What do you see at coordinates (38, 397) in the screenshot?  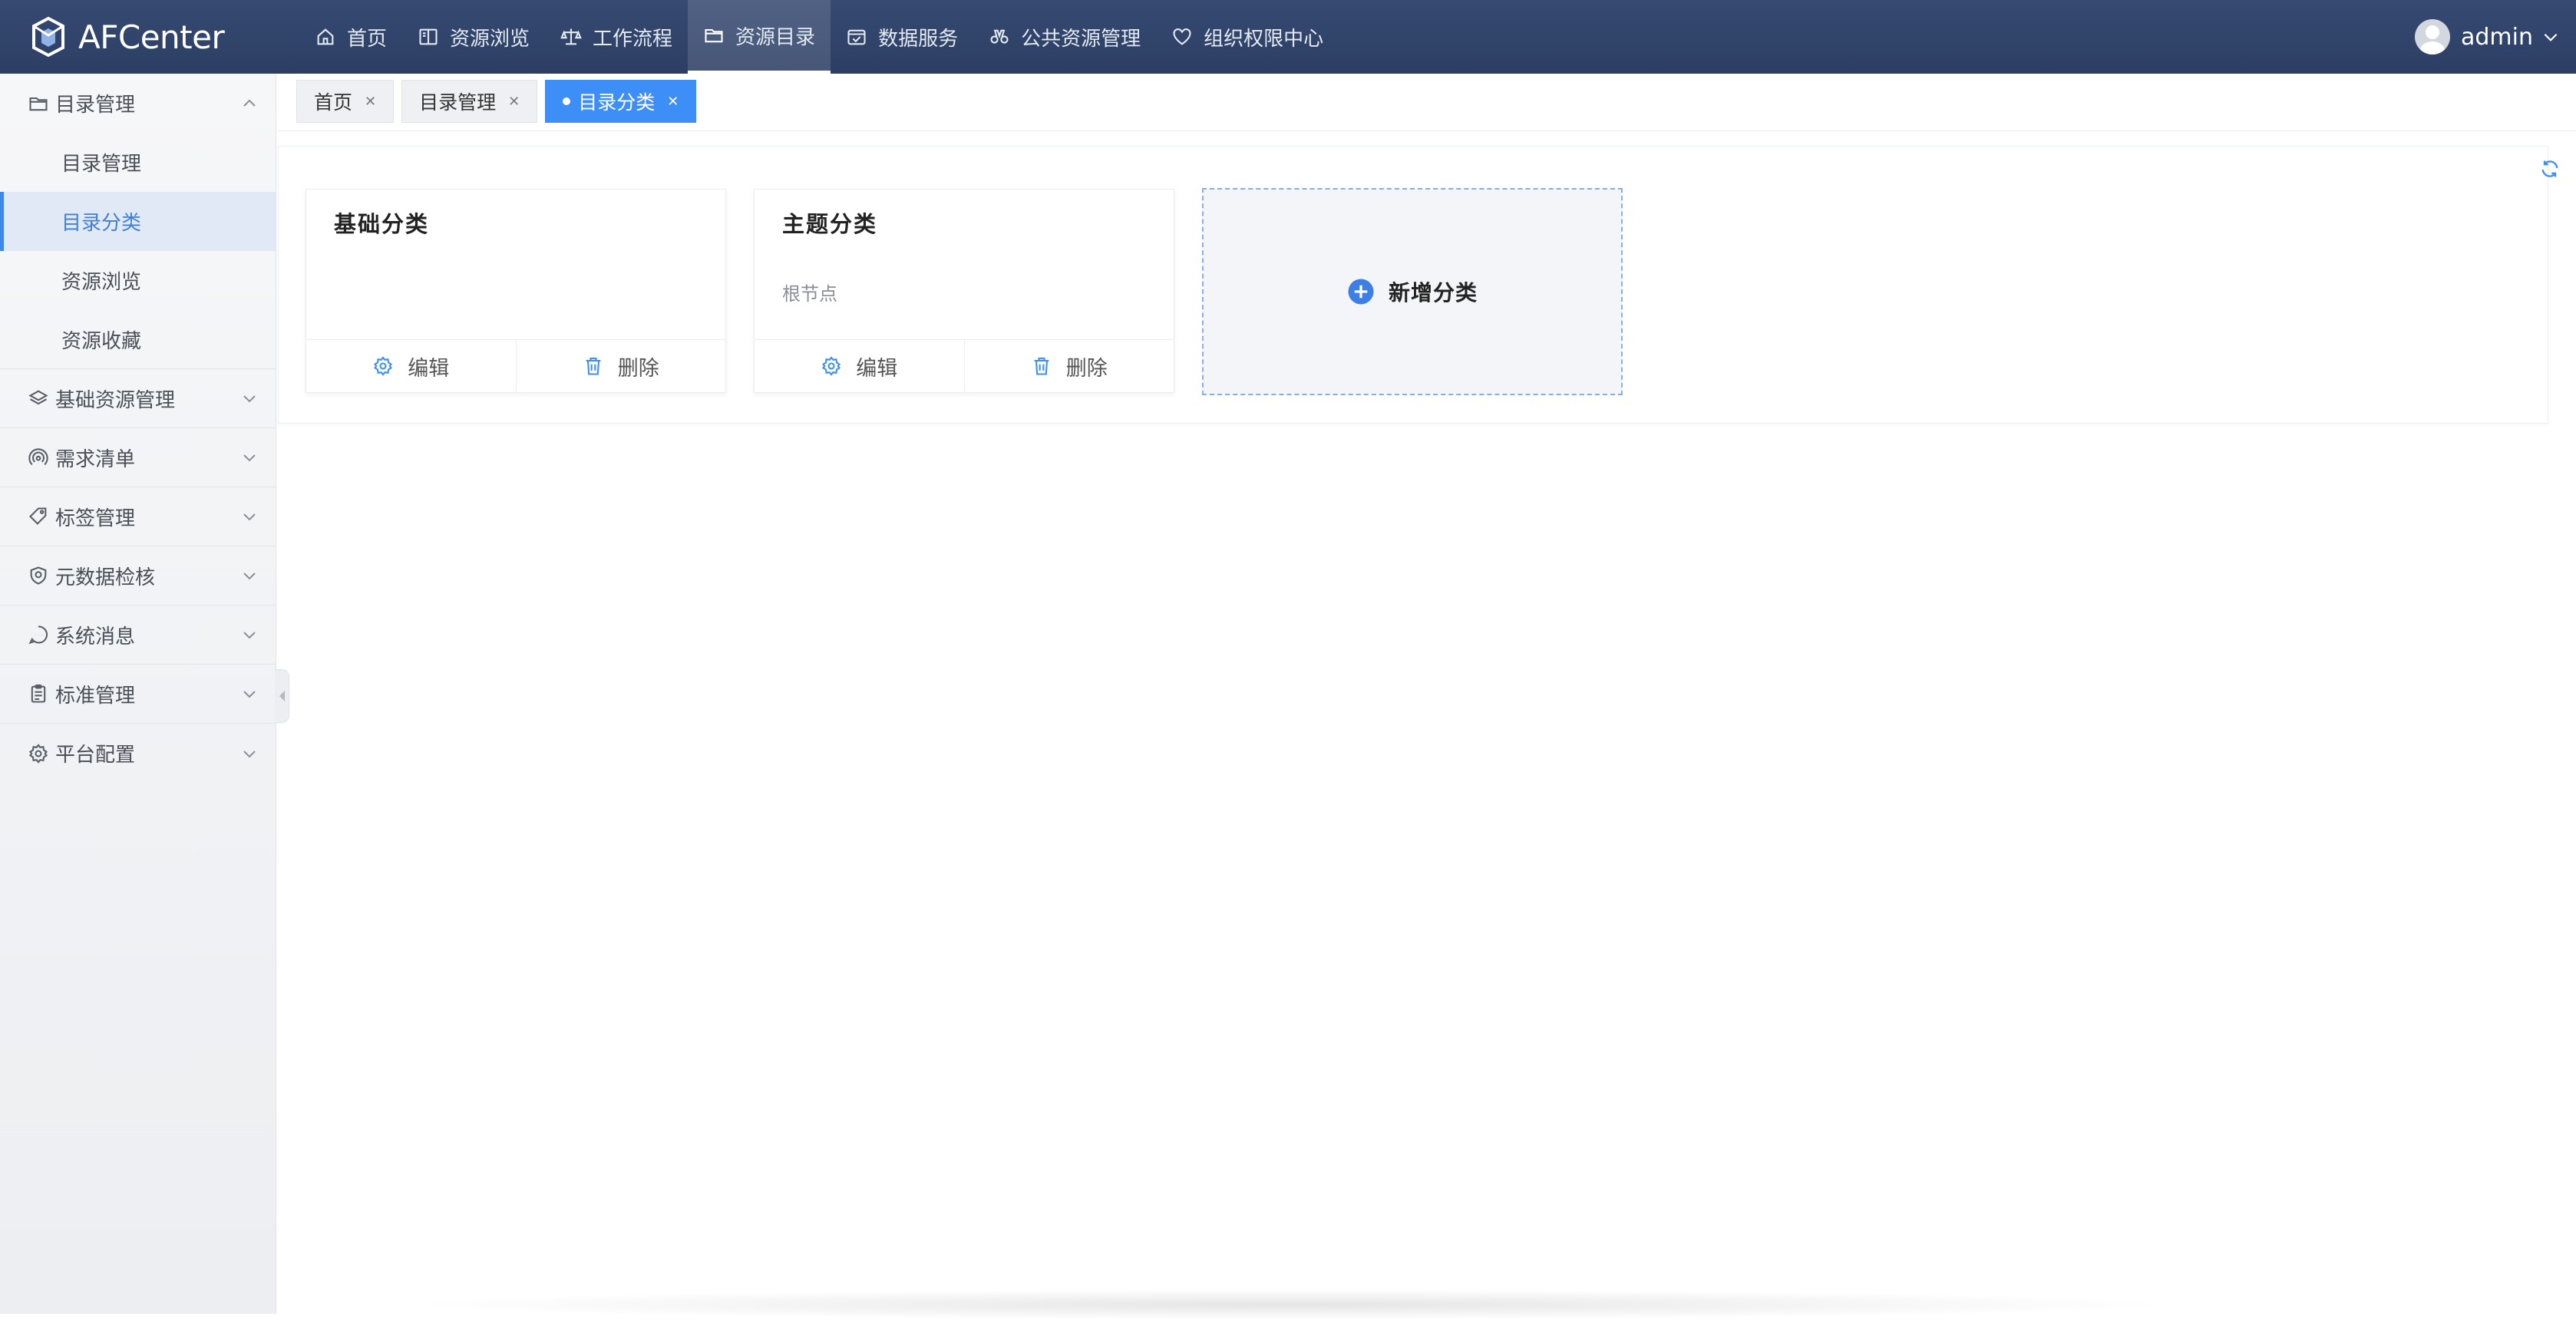 I see `layers-icon` at bounding box center [38, 397].